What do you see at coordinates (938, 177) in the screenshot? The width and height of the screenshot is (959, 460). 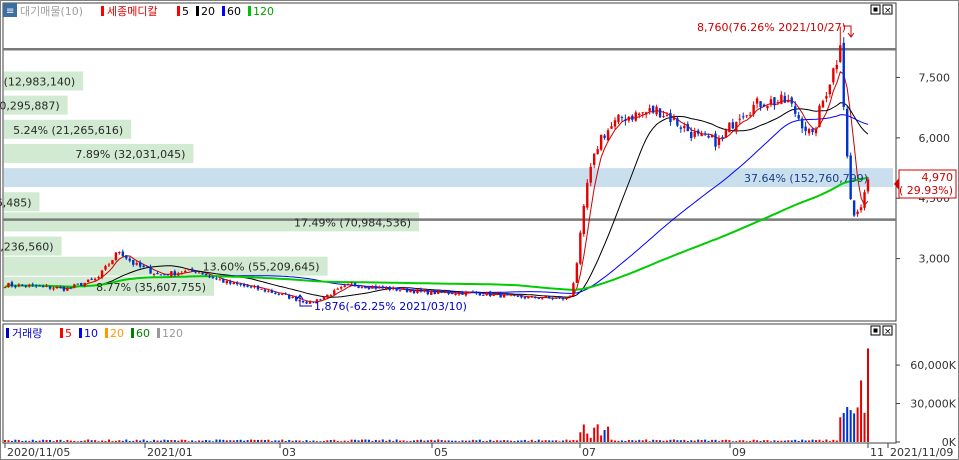 I see `current-price: 4,970` at bounding box center [938, 177].